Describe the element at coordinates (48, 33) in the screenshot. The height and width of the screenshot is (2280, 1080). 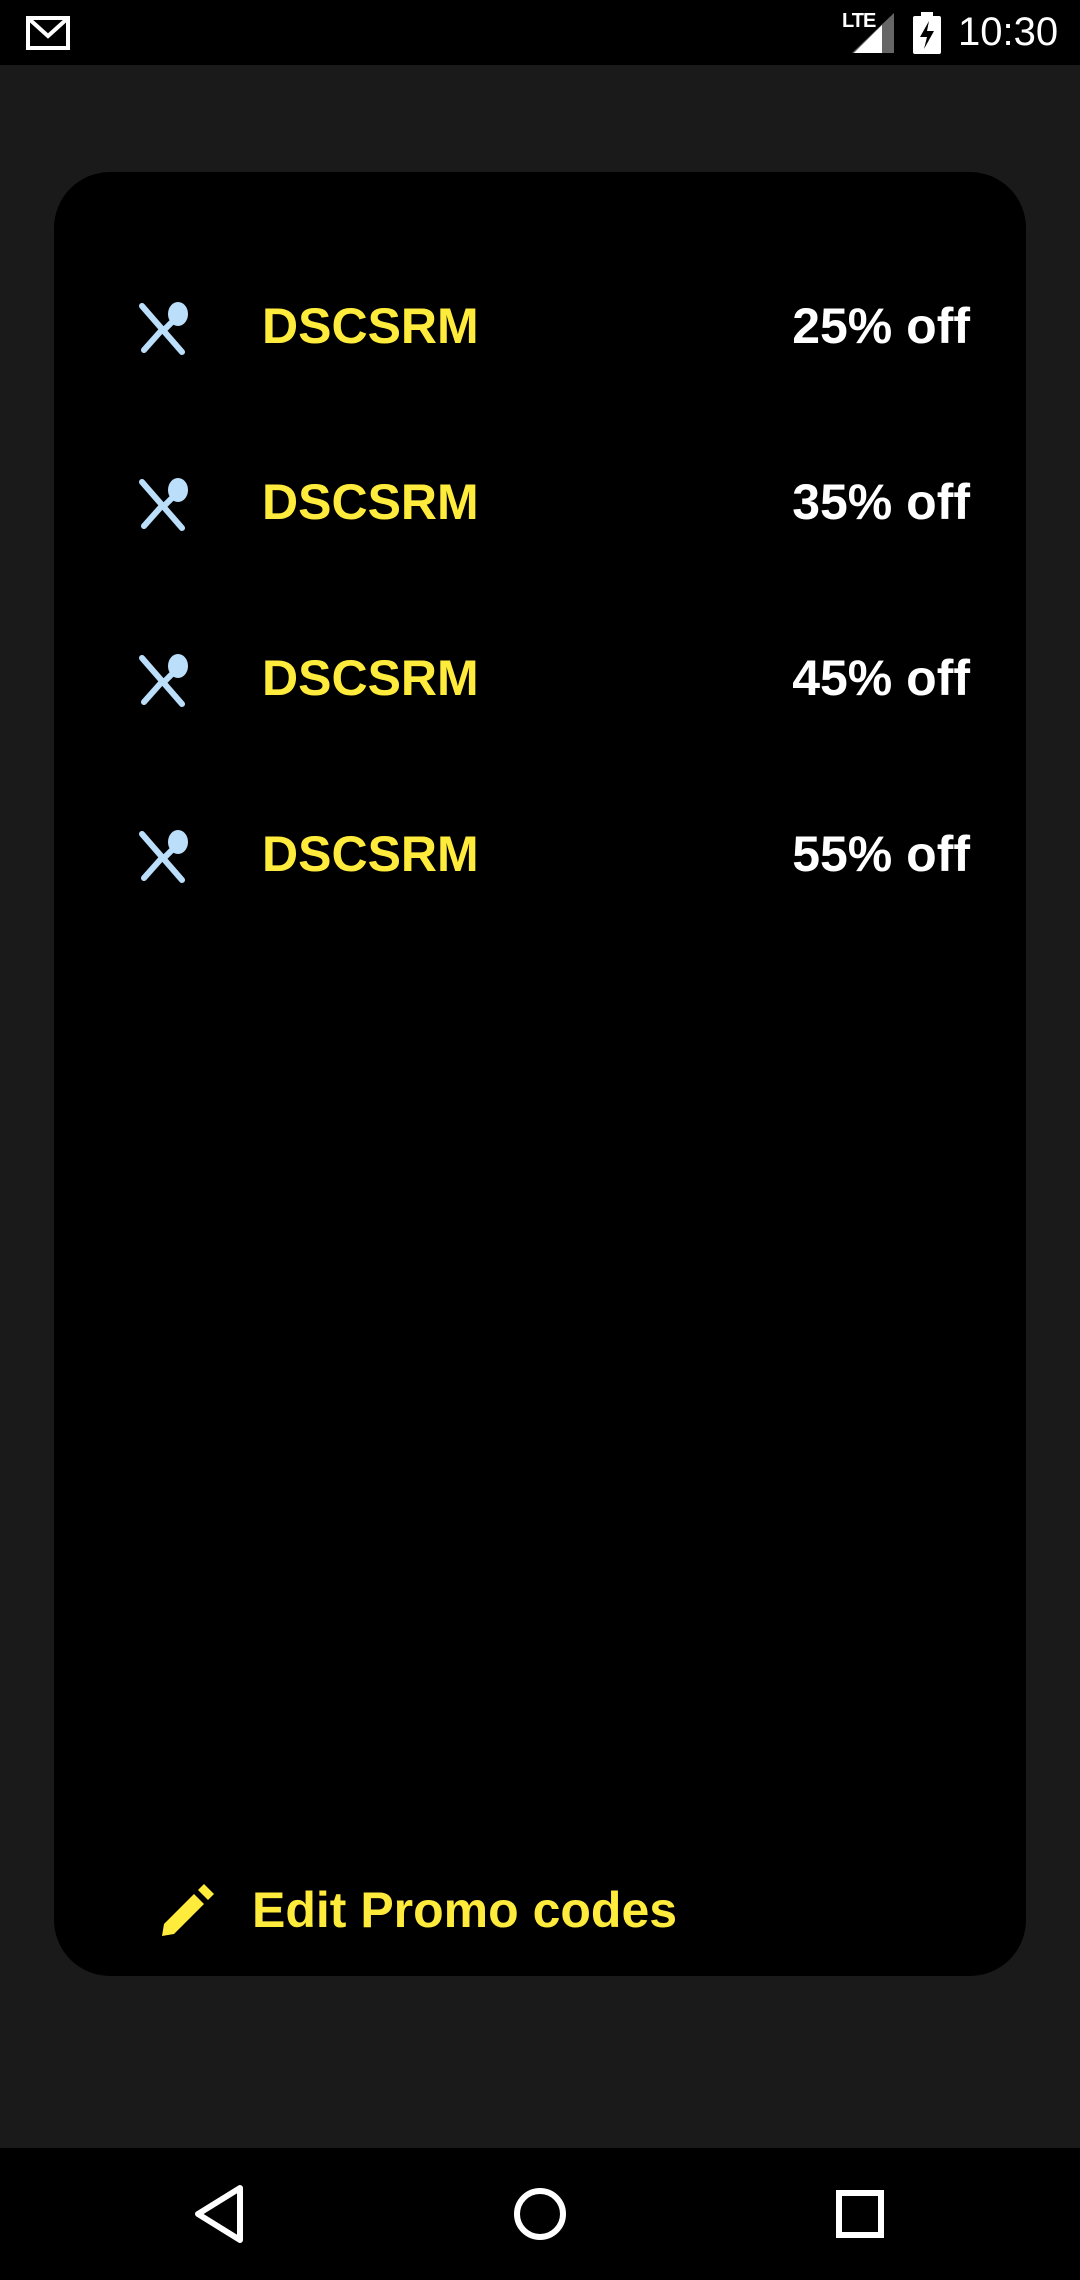
I see `gmail-icon` at that location.